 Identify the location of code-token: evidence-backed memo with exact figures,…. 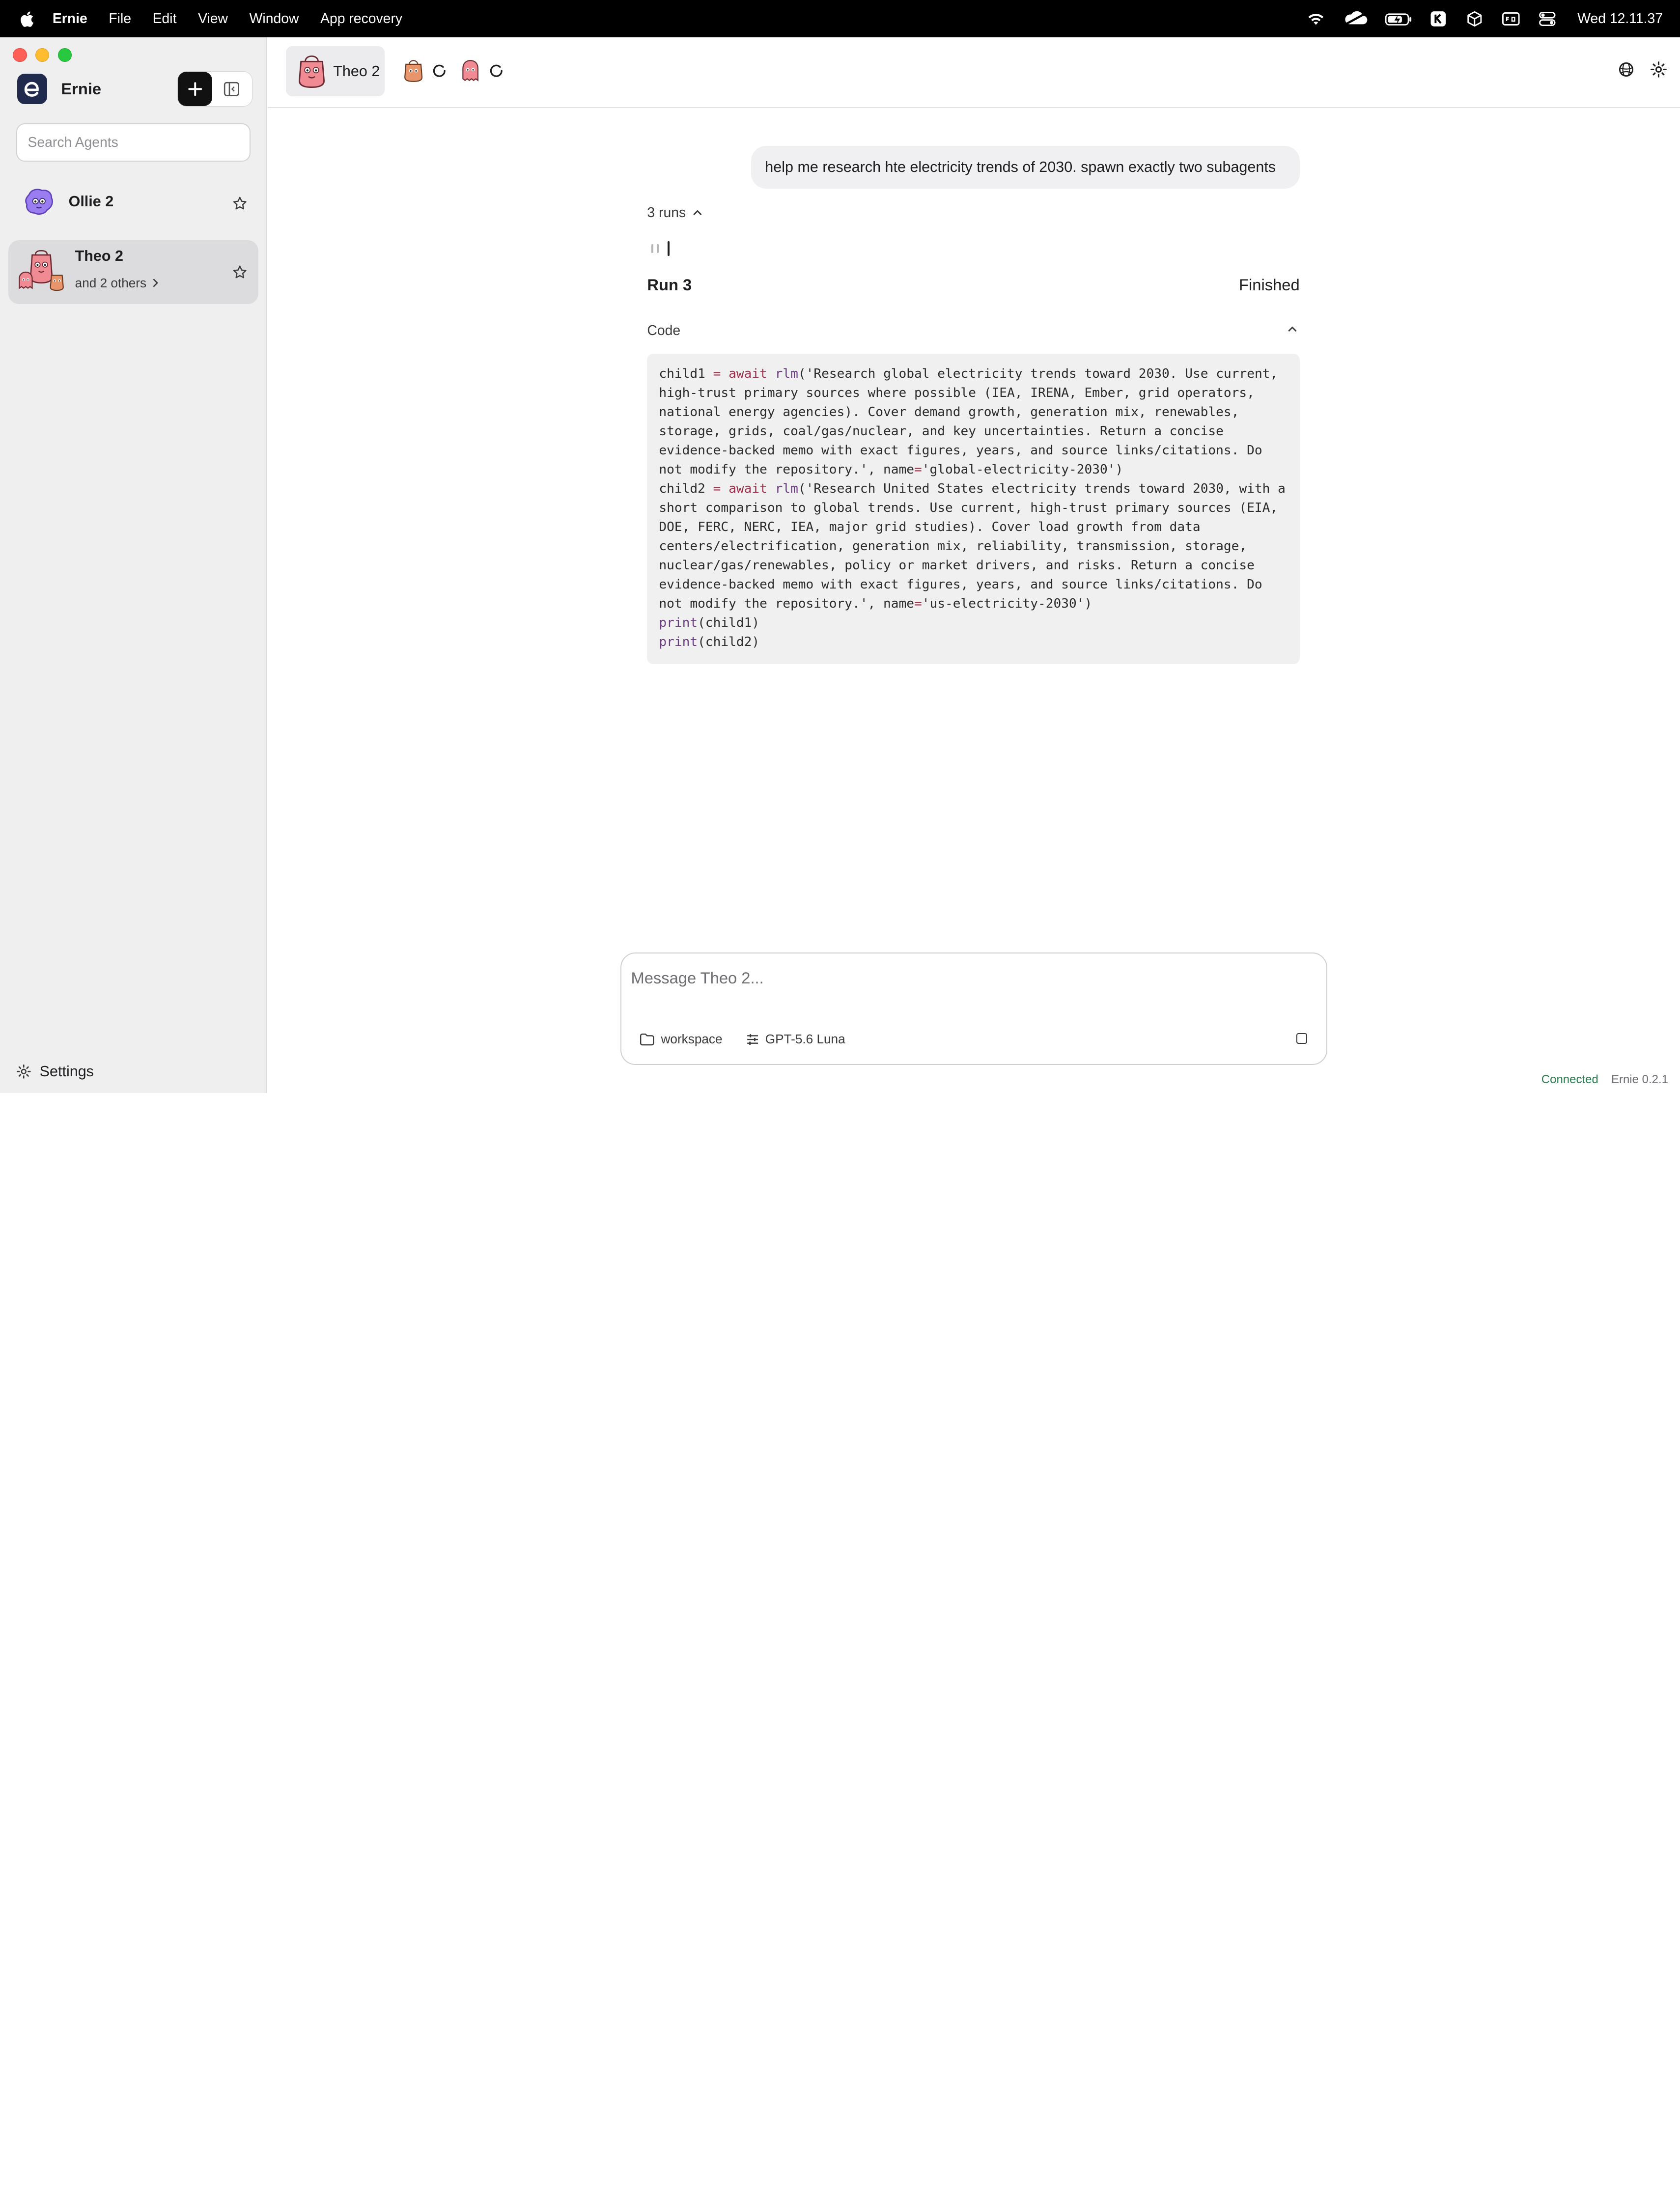
(960, 584).